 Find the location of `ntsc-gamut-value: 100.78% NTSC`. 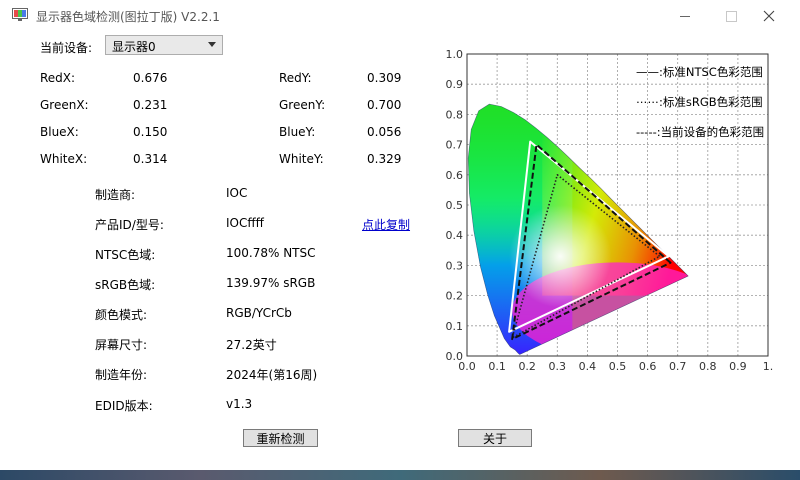

ntsc-gamut-value: 100.78% NTSC is located at coordinates (271, 253).